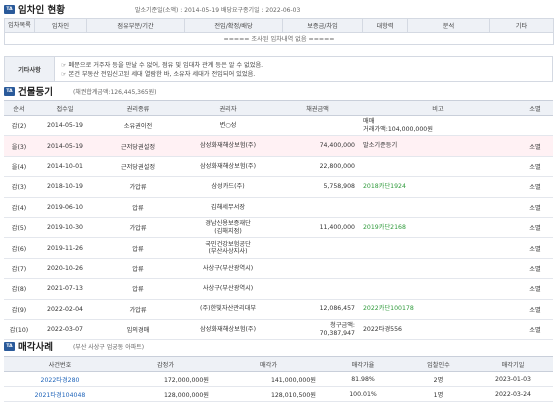 This screenshot has height=407, width=558. Describe the element at coordinates (19, 108) in the screenshot. I see `bldg-col-seq: 순서` at that location.